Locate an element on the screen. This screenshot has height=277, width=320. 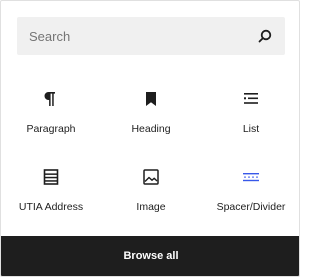
bookmark-icon is located at coordinates (151, 99).